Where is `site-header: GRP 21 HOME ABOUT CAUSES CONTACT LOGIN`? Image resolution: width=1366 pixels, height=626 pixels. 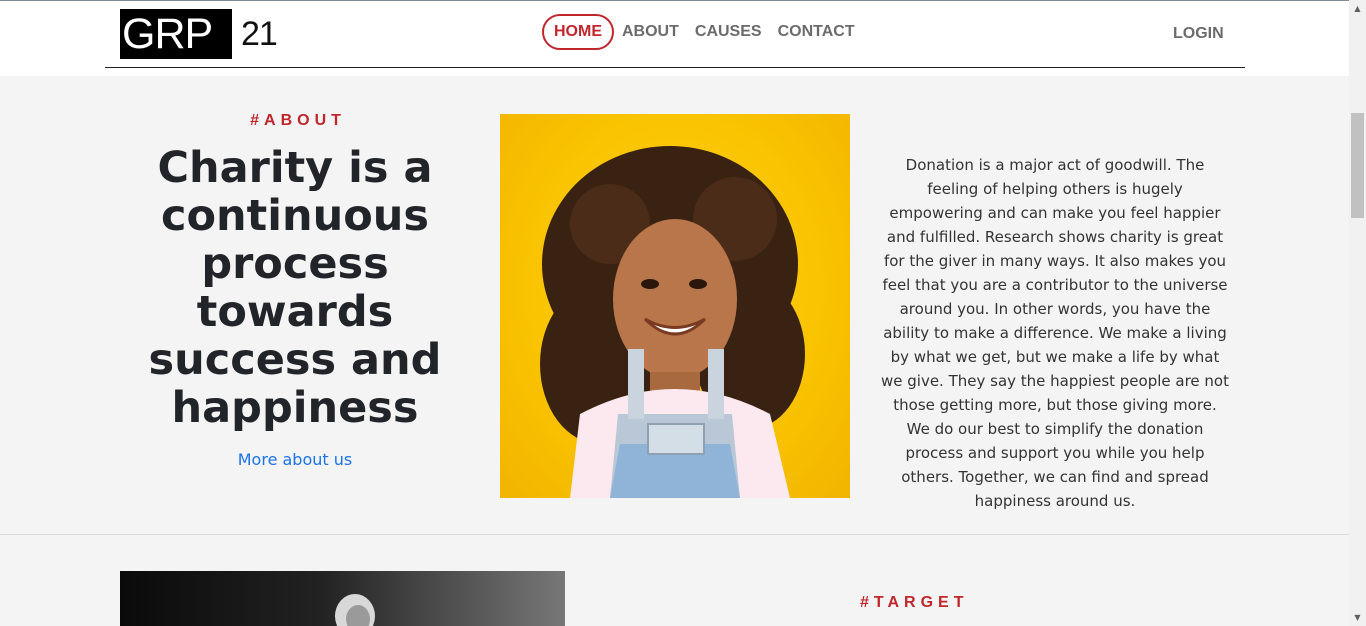 site-header: GRP 21 HOME ABOUT CAUSES CONTACT LOGIN is located at coordinates (674, 38).